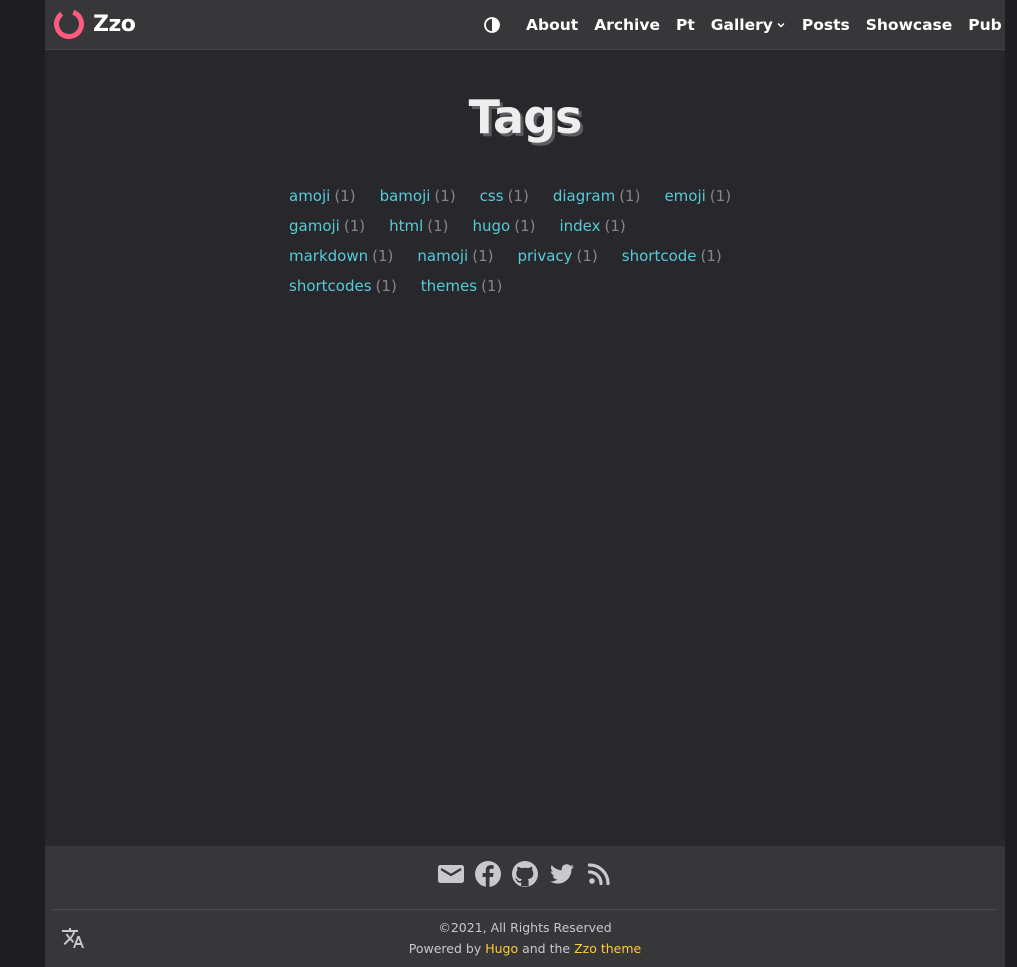  I want to click on nav-item-pt: Pt, so click(685, 25).